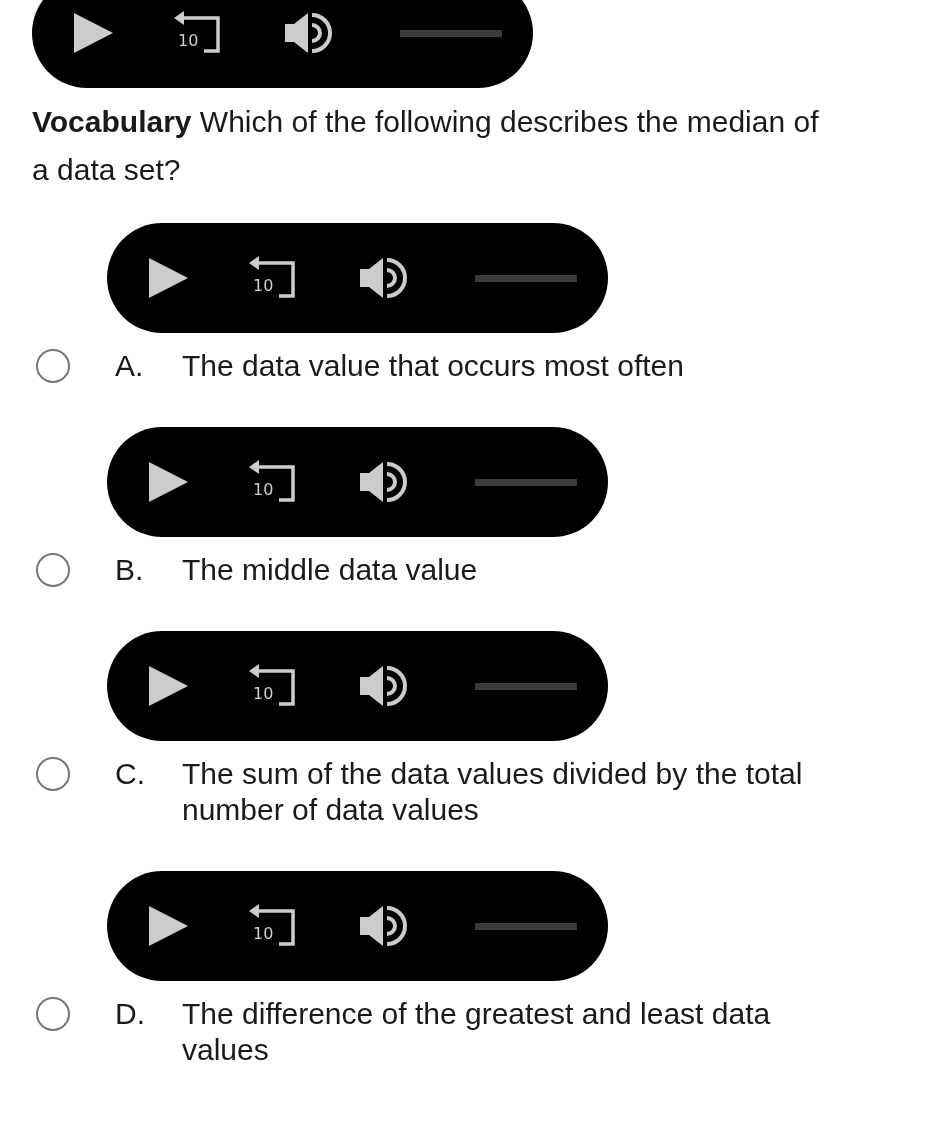 The width and height of the screenshot is (952, 1122). What do you see at coordinates (477, 1032) in the screenshot?
I see `option-text: The difference of the greatest and least data values` at bounding box center [477, 1032].